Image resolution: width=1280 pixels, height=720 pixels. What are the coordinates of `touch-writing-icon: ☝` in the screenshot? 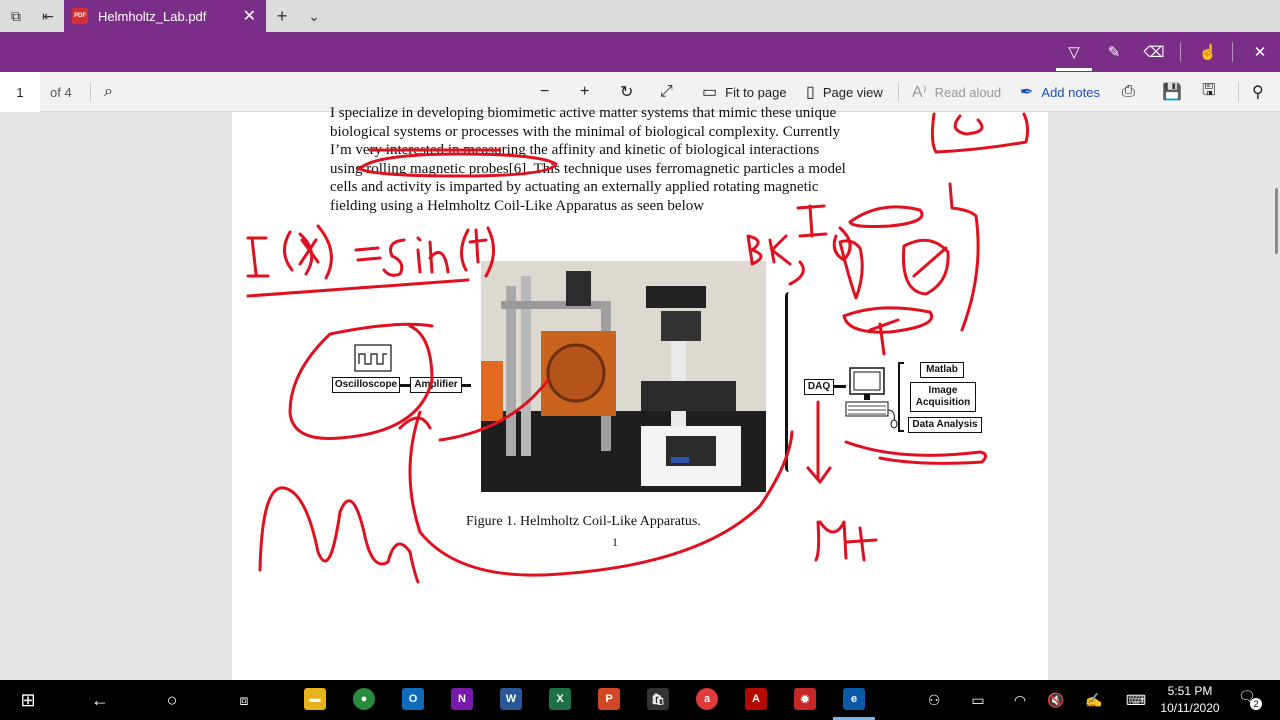 It's located at (1208, 52).